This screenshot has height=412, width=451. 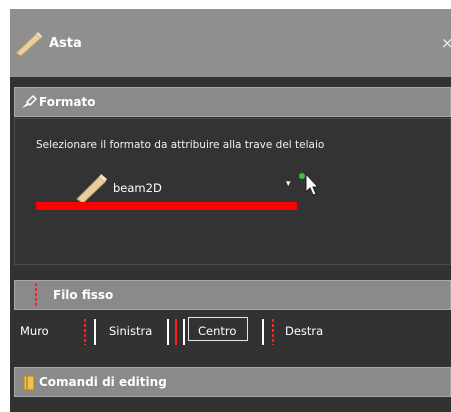 I want to click on section-label-filo-fisso: Filo fisso, so click(x=83, y=295).